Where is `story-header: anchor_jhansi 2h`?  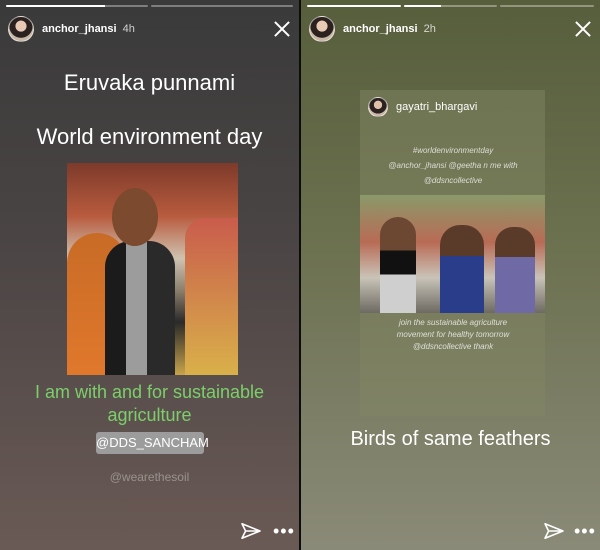
story-header: anchor_jhansi 2h is located at coordinates (450, 29).